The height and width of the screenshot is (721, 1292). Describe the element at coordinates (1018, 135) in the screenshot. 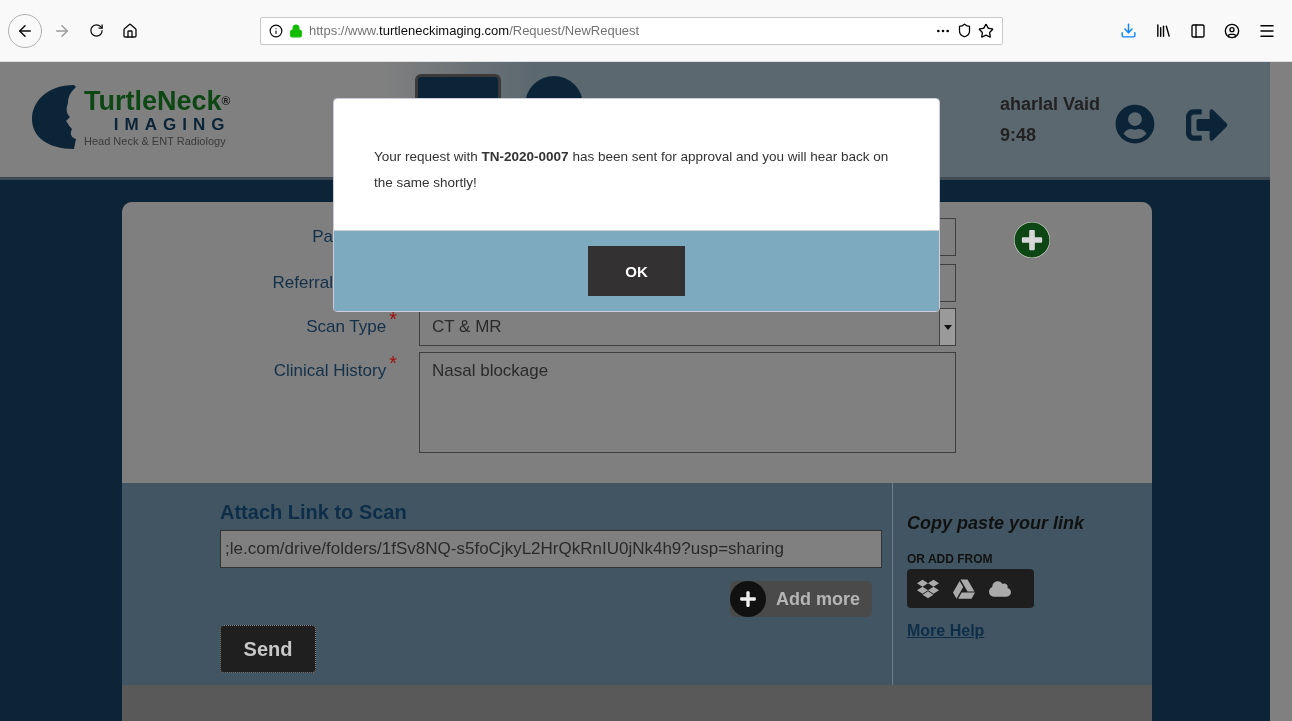

I see `time-text: 9:48` at that location.